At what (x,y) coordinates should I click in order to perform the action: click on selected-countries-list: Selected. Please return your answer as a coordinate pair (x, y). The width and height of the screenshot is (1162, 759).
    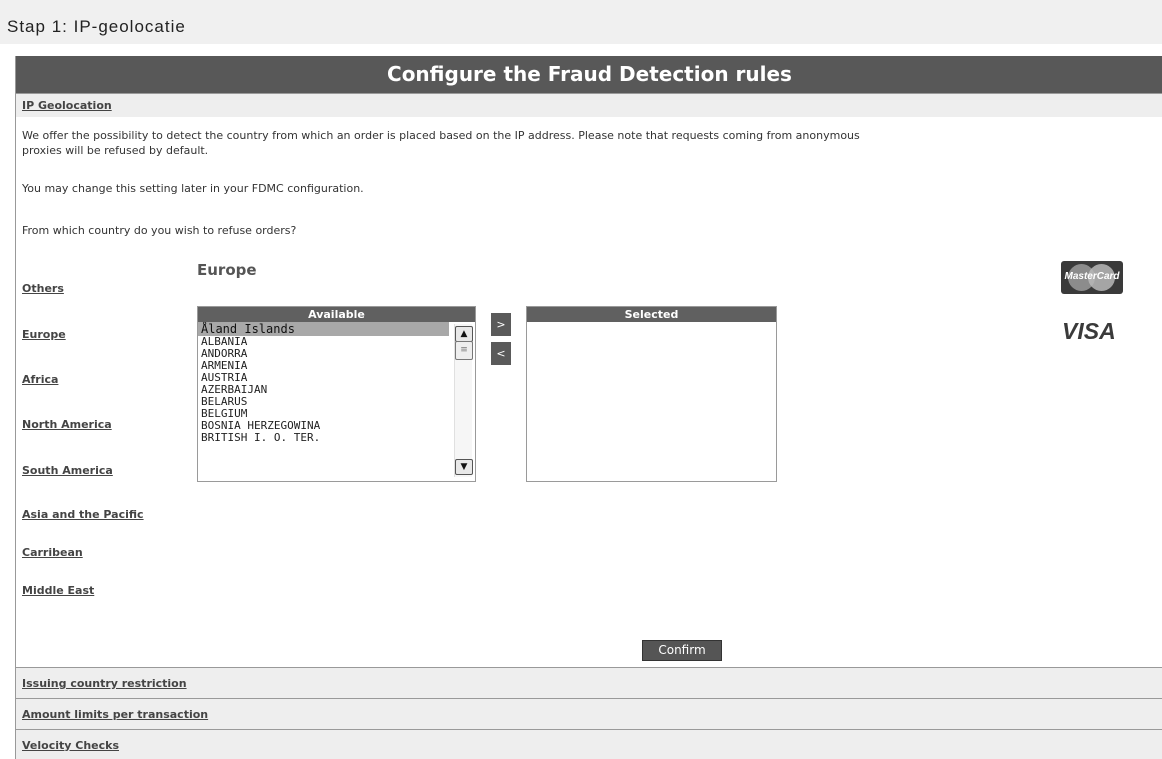
    Looking at the image, I should click on (651, 394).